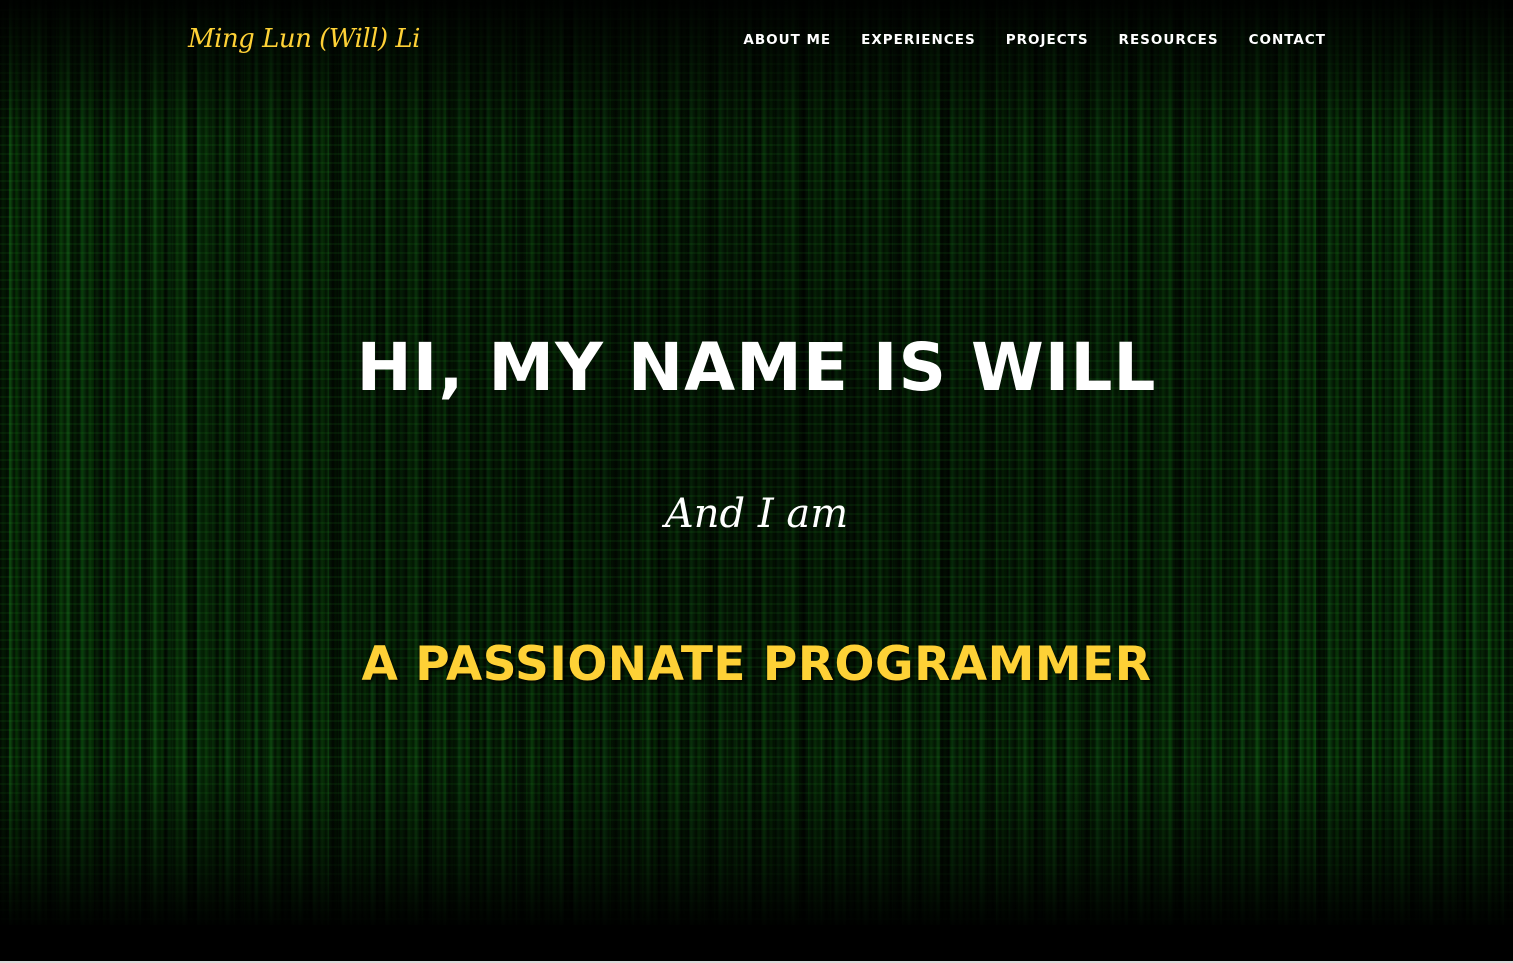  I want to click on nav-link-experiences: EXPERIENCES, so click(918, 40).